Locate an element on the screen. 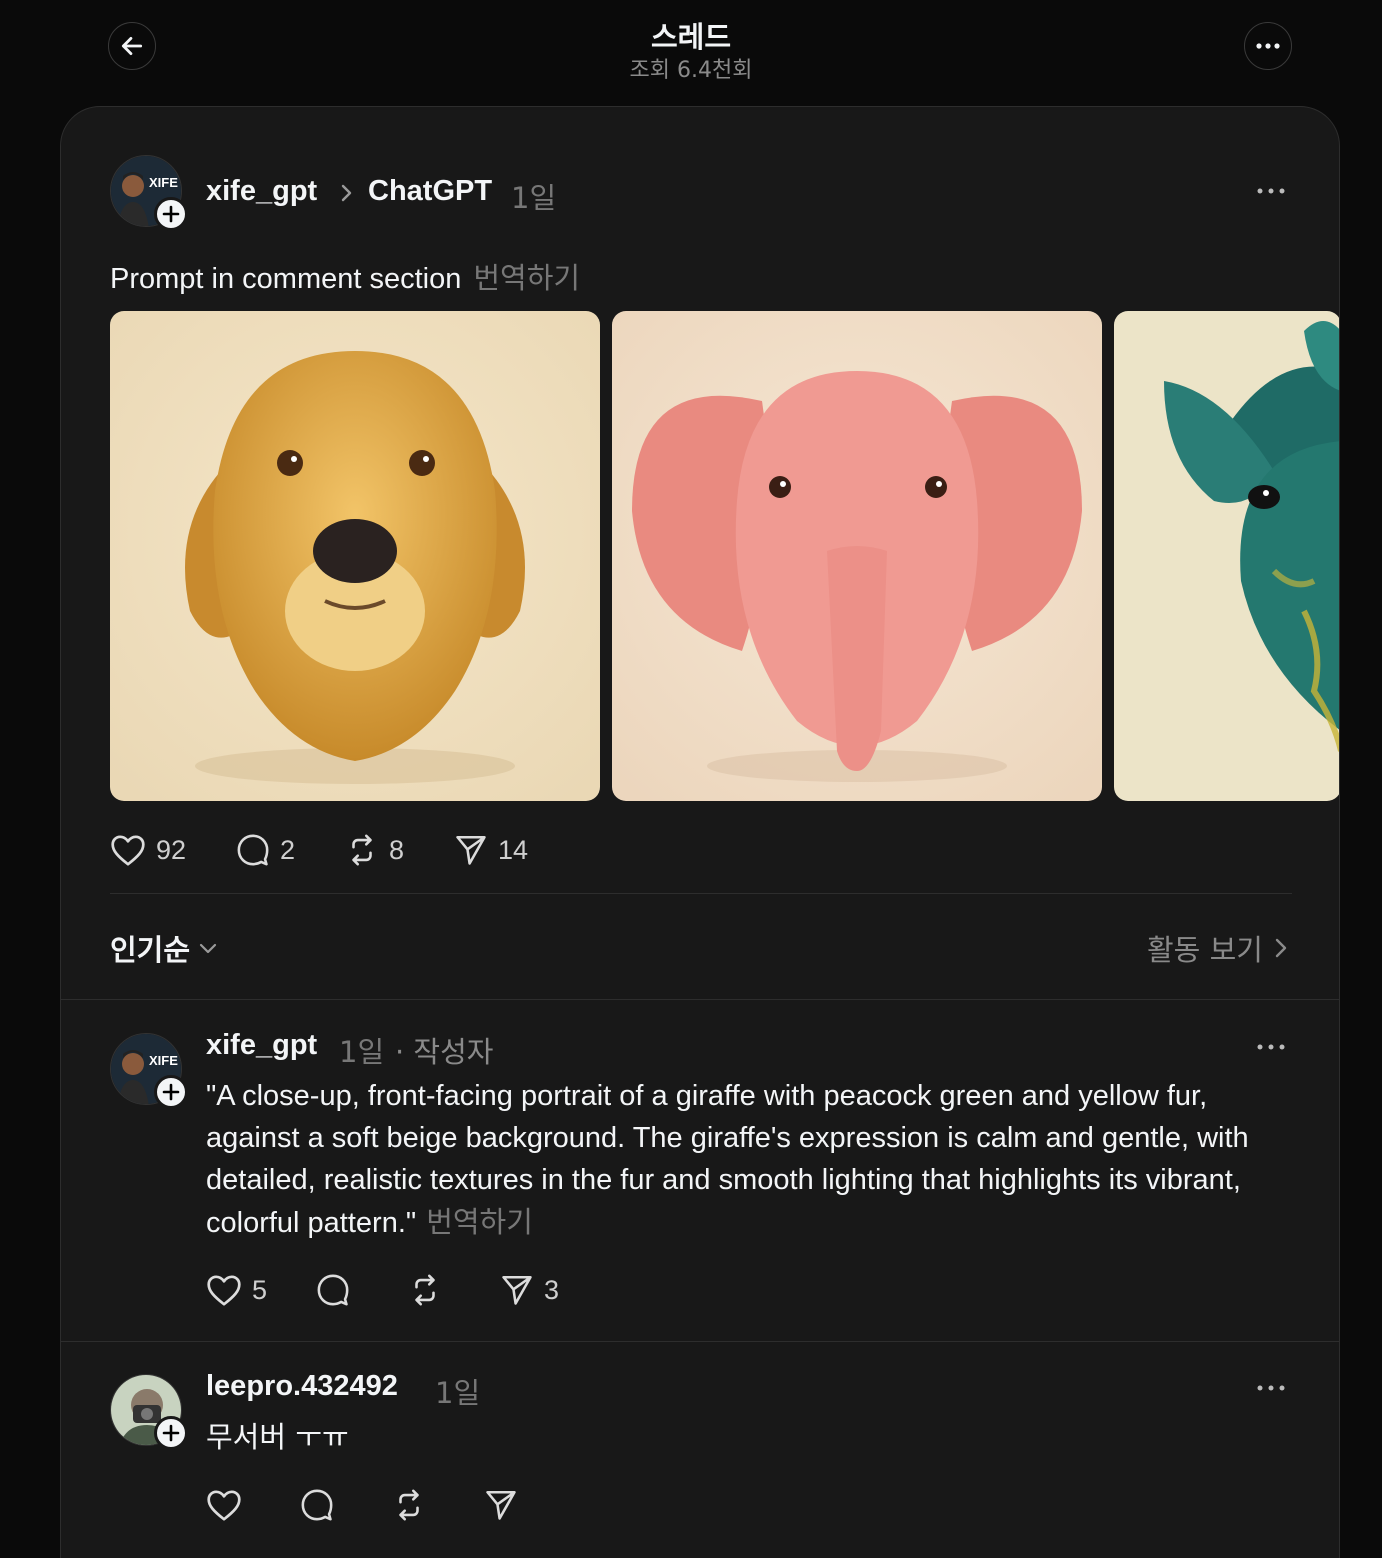 The image size is (1382, 1558). more-options-button is located at coordinates (1268, 46).